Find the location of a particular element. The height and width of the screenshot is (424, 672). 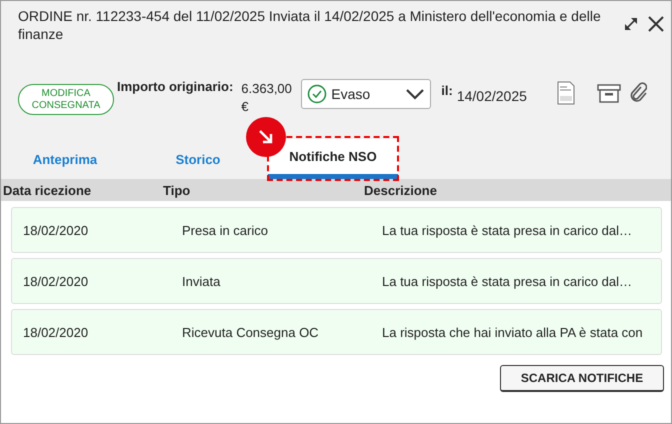

check-circle-icon is located at coordinates (317, 94).